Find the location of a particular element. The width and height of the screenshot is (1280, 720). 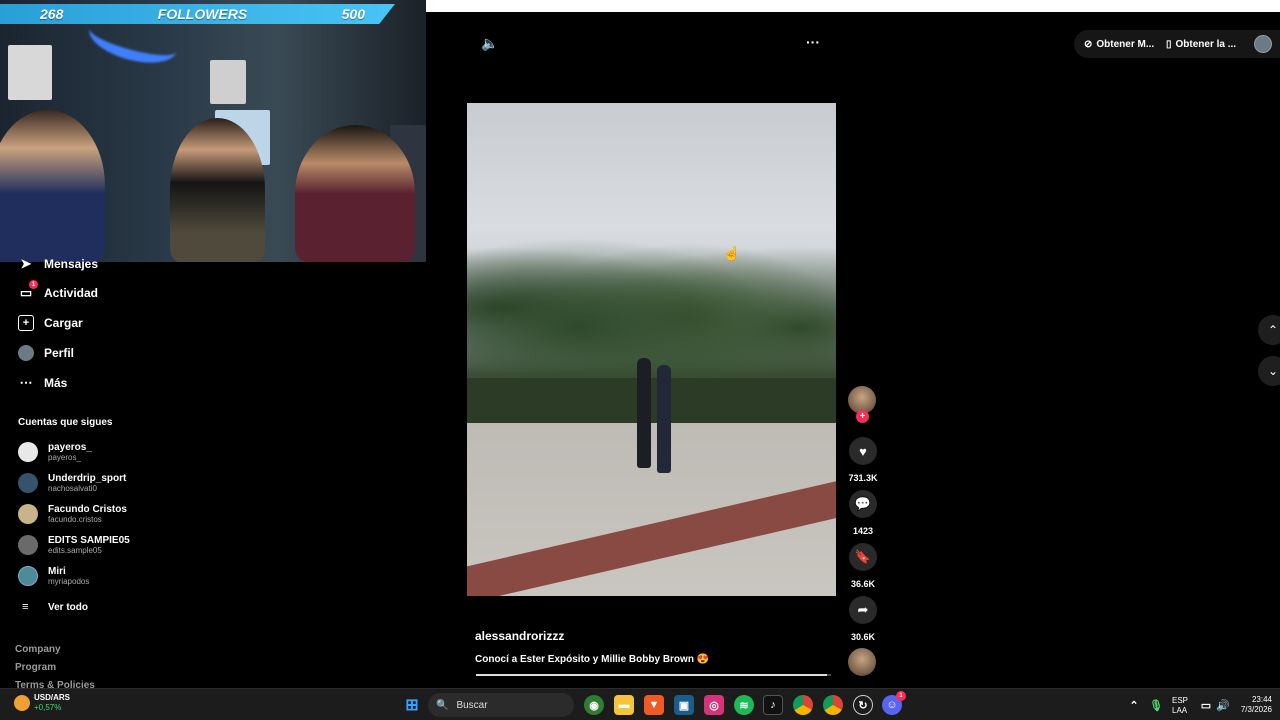

layout-code: LAA is located at coordinates (1180, 710).